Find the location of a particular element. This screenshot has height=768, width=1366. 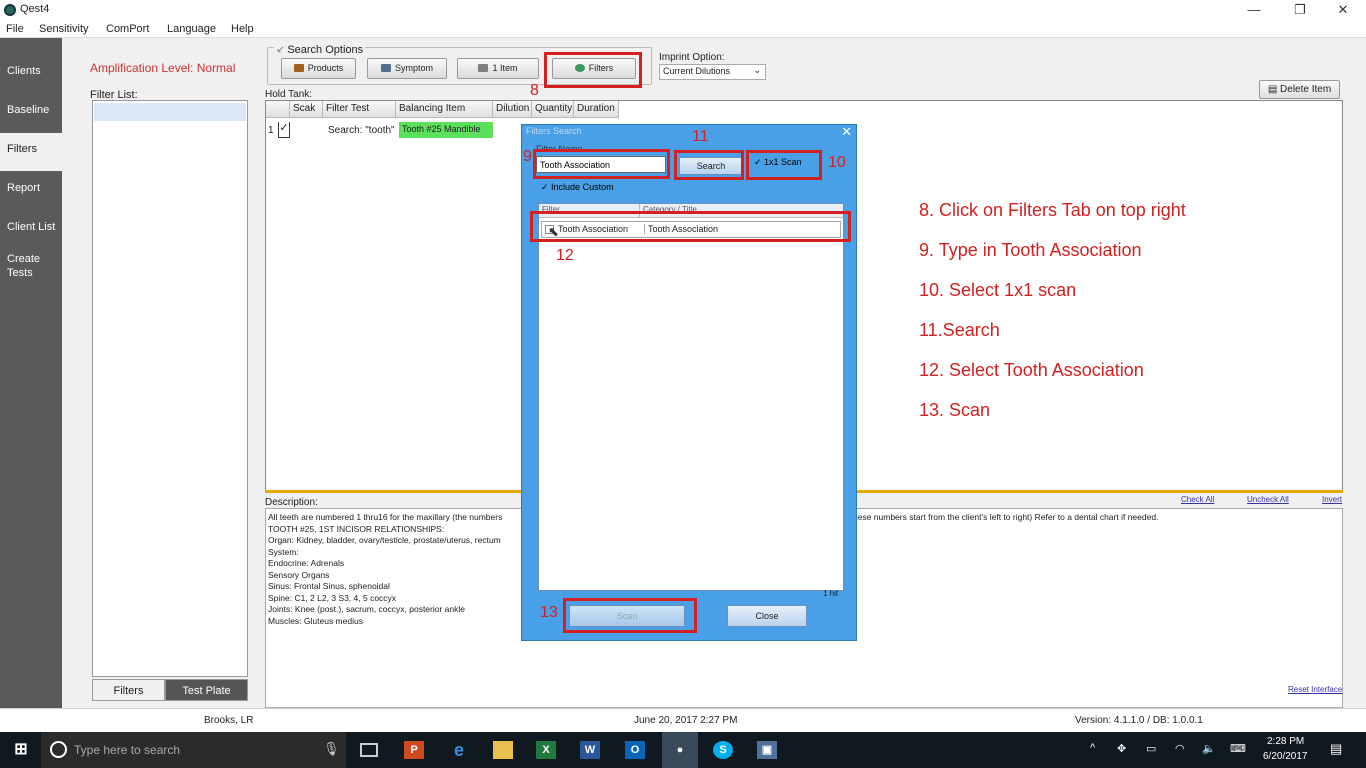

tab-test-plate: Test Plate is located at coordinates (206, 690).